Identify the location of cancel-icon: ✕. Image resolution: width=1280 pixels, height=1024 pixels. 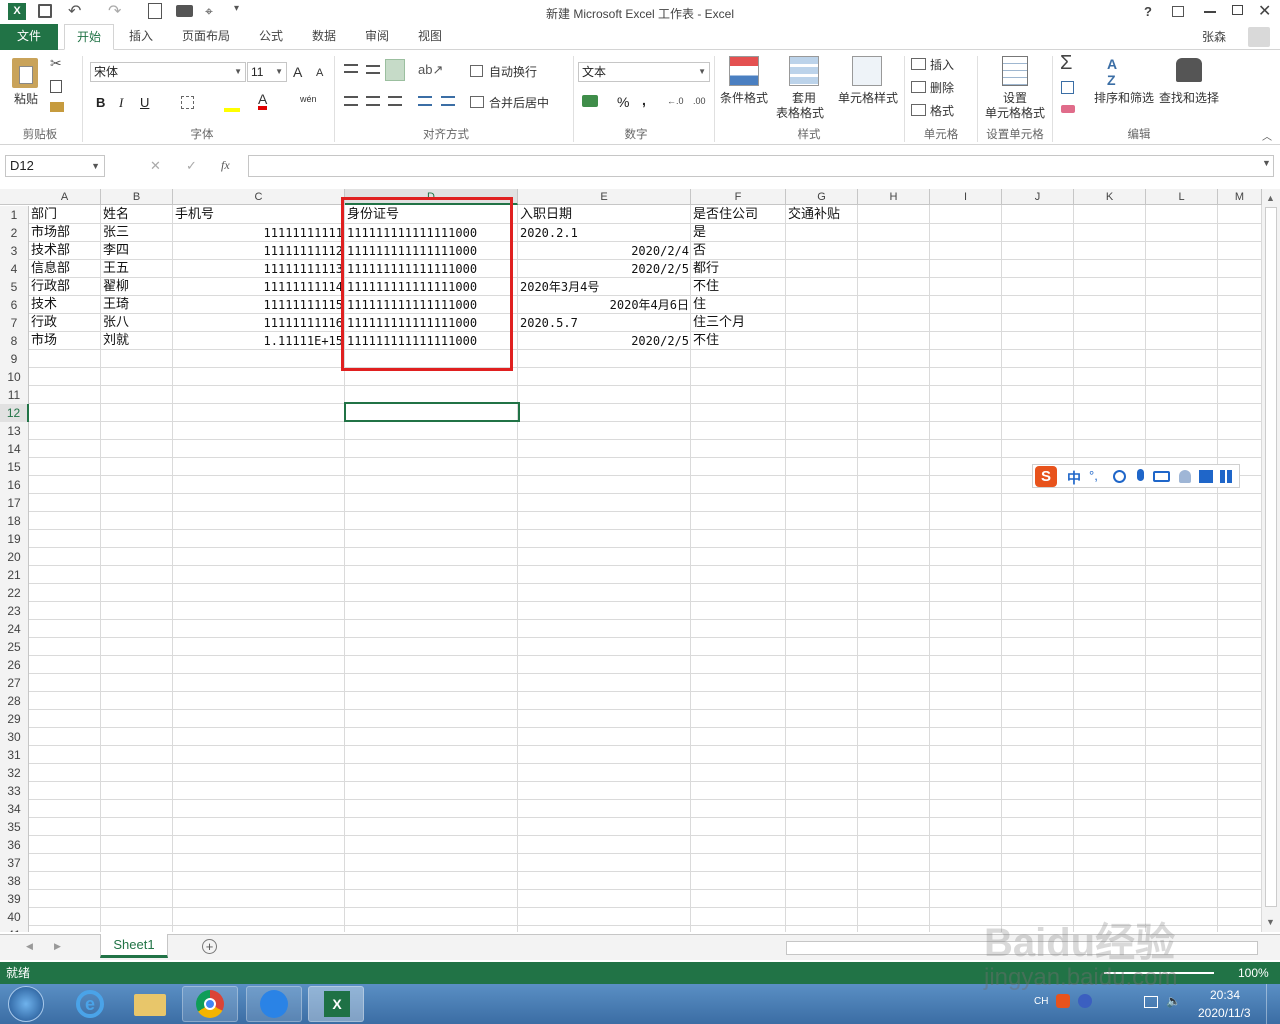
(155, 166).